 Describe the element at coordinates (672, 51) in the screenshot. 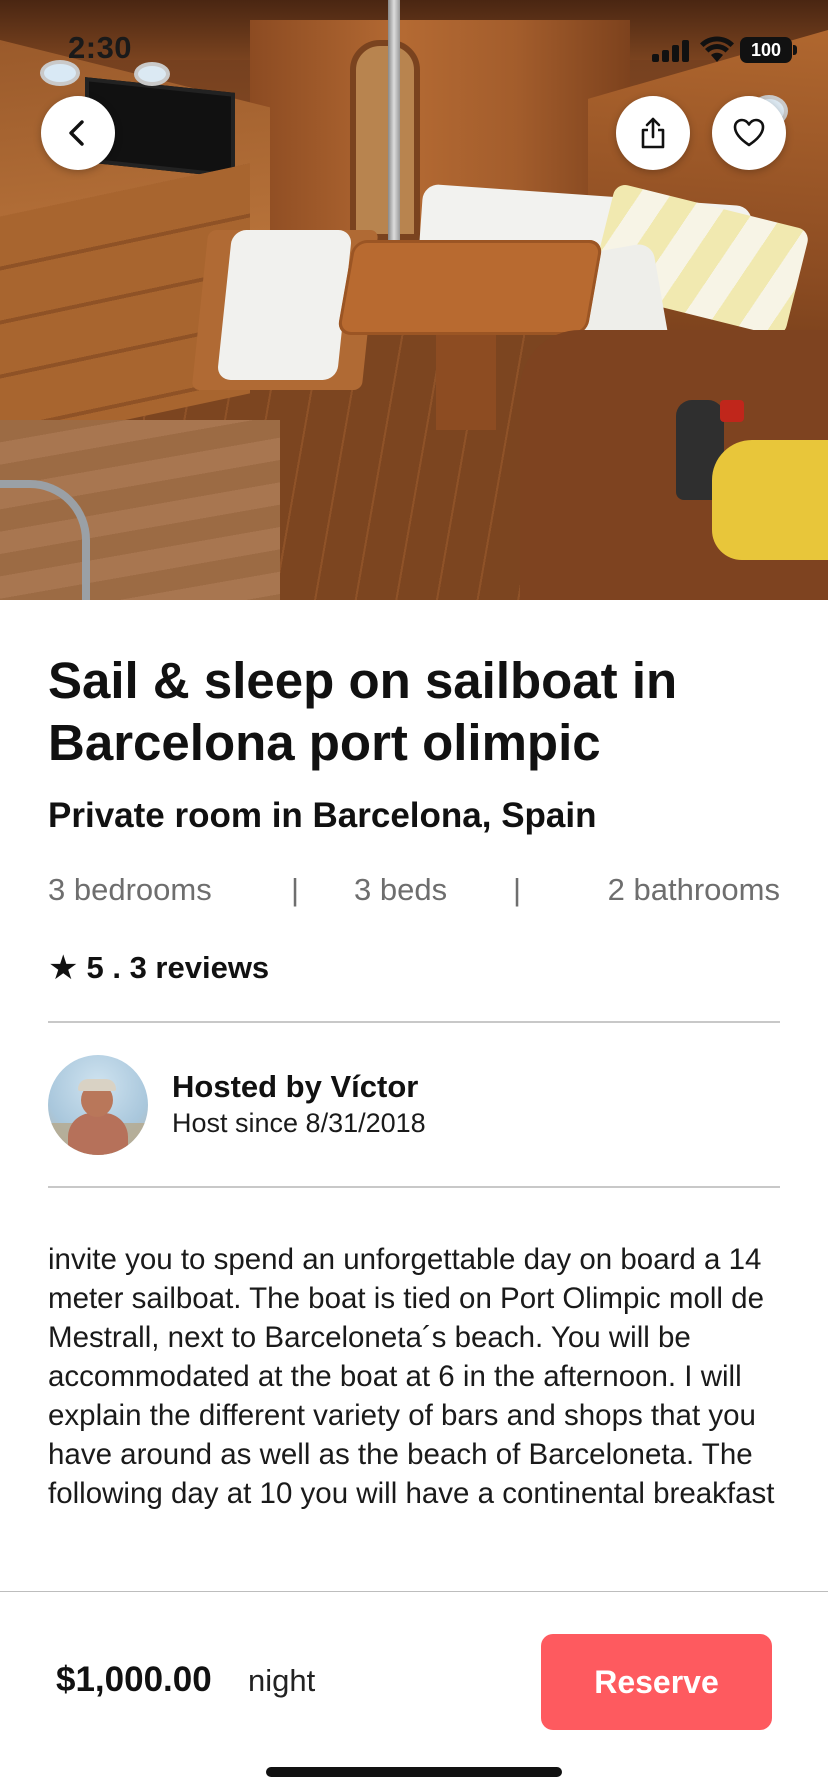

I see `cellular-signal-icon` at that location.